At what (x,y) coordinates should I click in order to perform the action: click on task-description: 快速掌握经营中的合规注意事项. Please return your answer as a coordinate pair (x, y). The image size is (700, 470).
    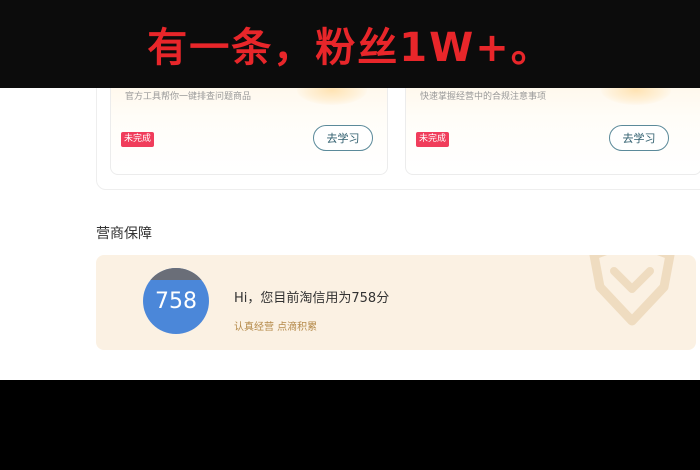
    Looking at the image, I should click on (483, 97).